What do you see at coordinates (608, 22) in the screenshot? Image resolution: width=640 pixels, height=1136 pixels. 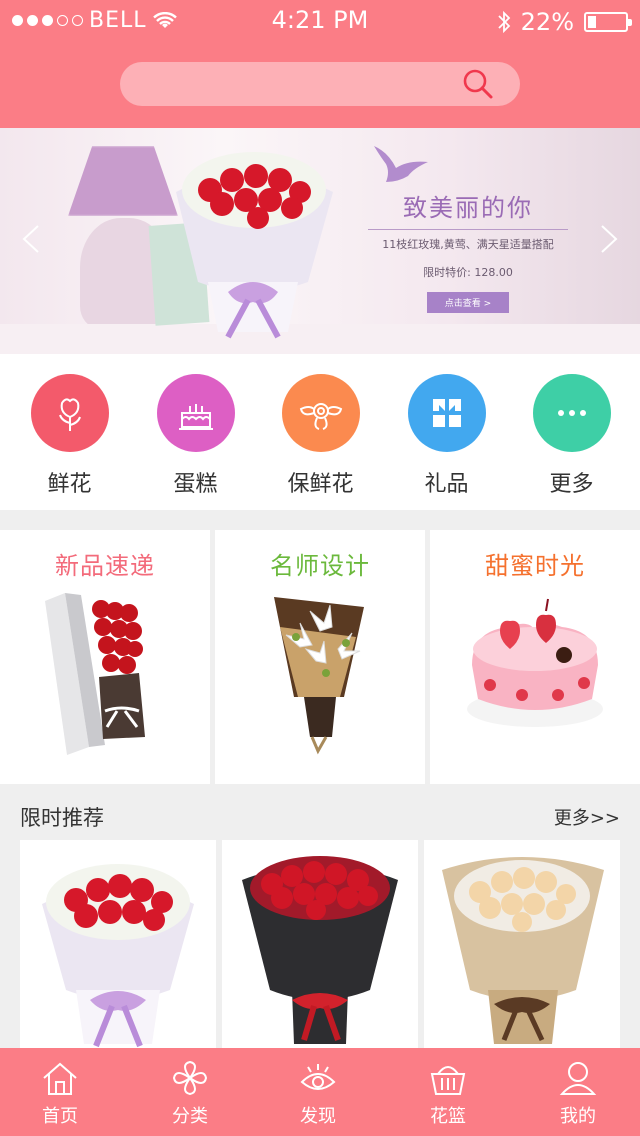 I see `battery-icon` at bounding box center [608, 22].